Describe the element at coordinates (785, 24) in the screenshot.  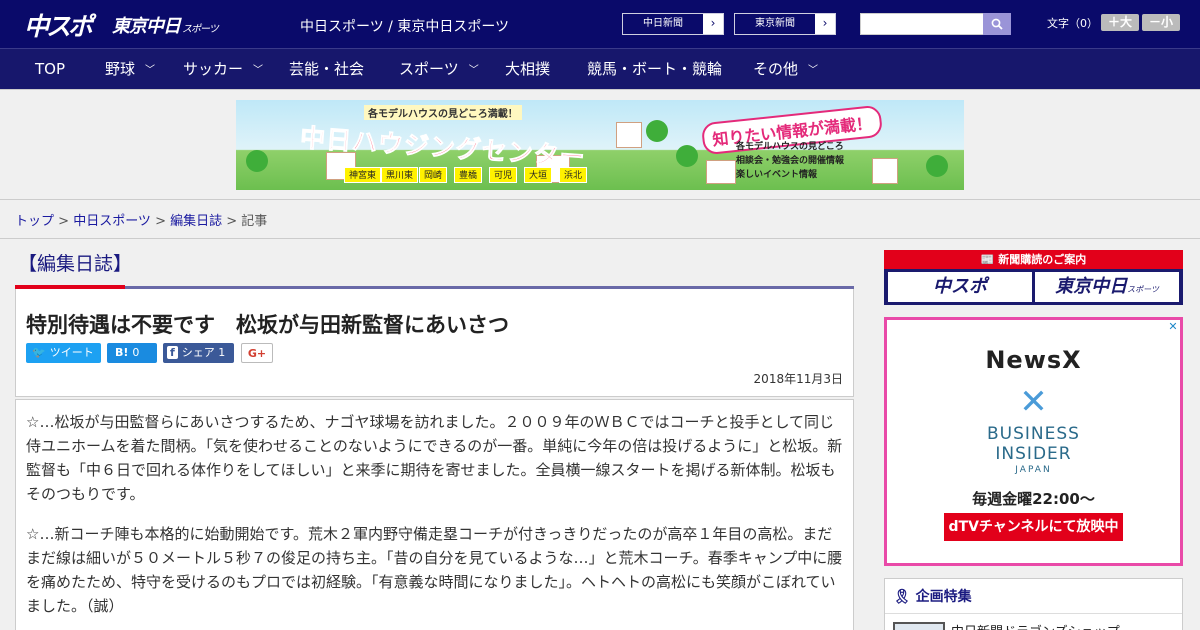
I see `tokyo-shimbun-link: 東京新聞 ›` at that location.